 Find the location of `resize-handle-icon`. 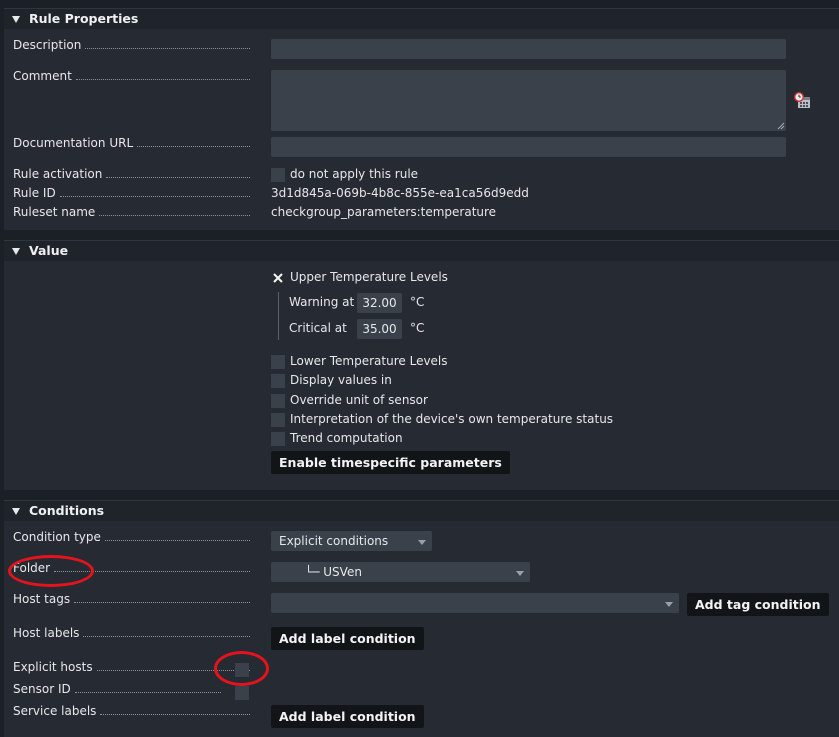

resize-handle-icon is located at coordinates (781, 126).